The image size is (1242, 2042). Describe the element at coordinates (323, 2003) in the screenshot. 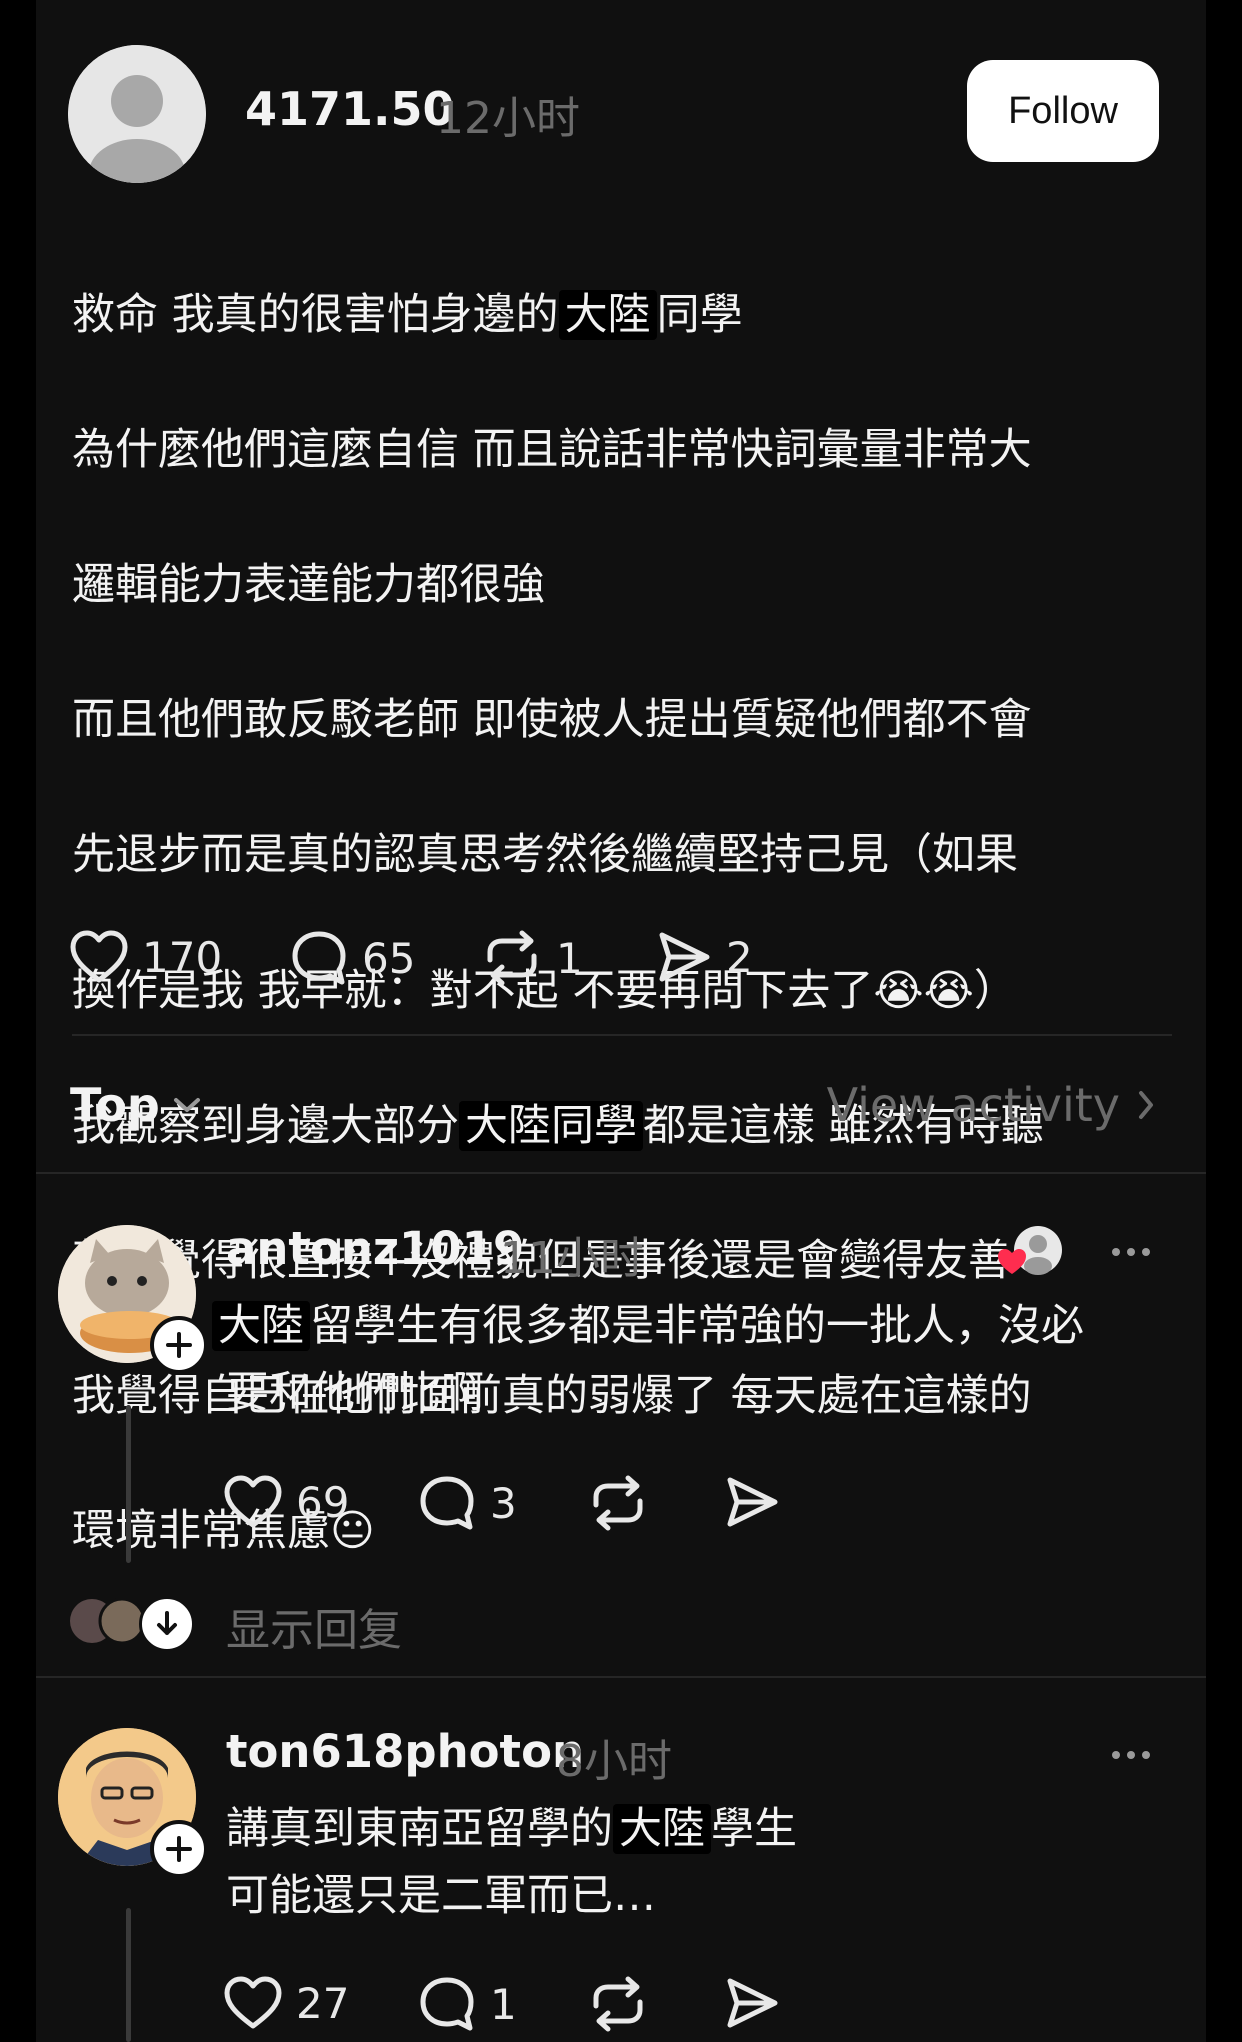

I see `comment-like-count: 27` at that location.